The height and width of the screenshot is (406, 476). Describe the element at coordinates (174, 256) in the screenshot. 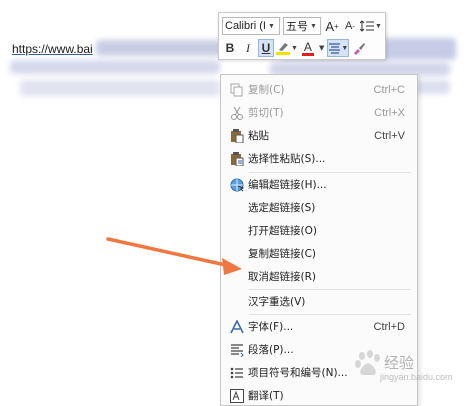

I see `annotation-arrow` at that location.